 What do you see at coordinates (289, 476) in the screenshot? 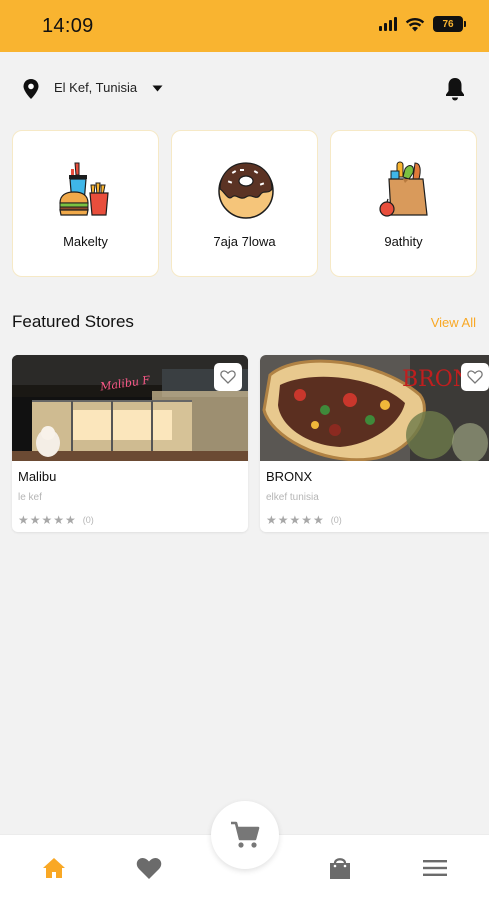
I see `store-name: BRONX` at bounding box center [289, 476].